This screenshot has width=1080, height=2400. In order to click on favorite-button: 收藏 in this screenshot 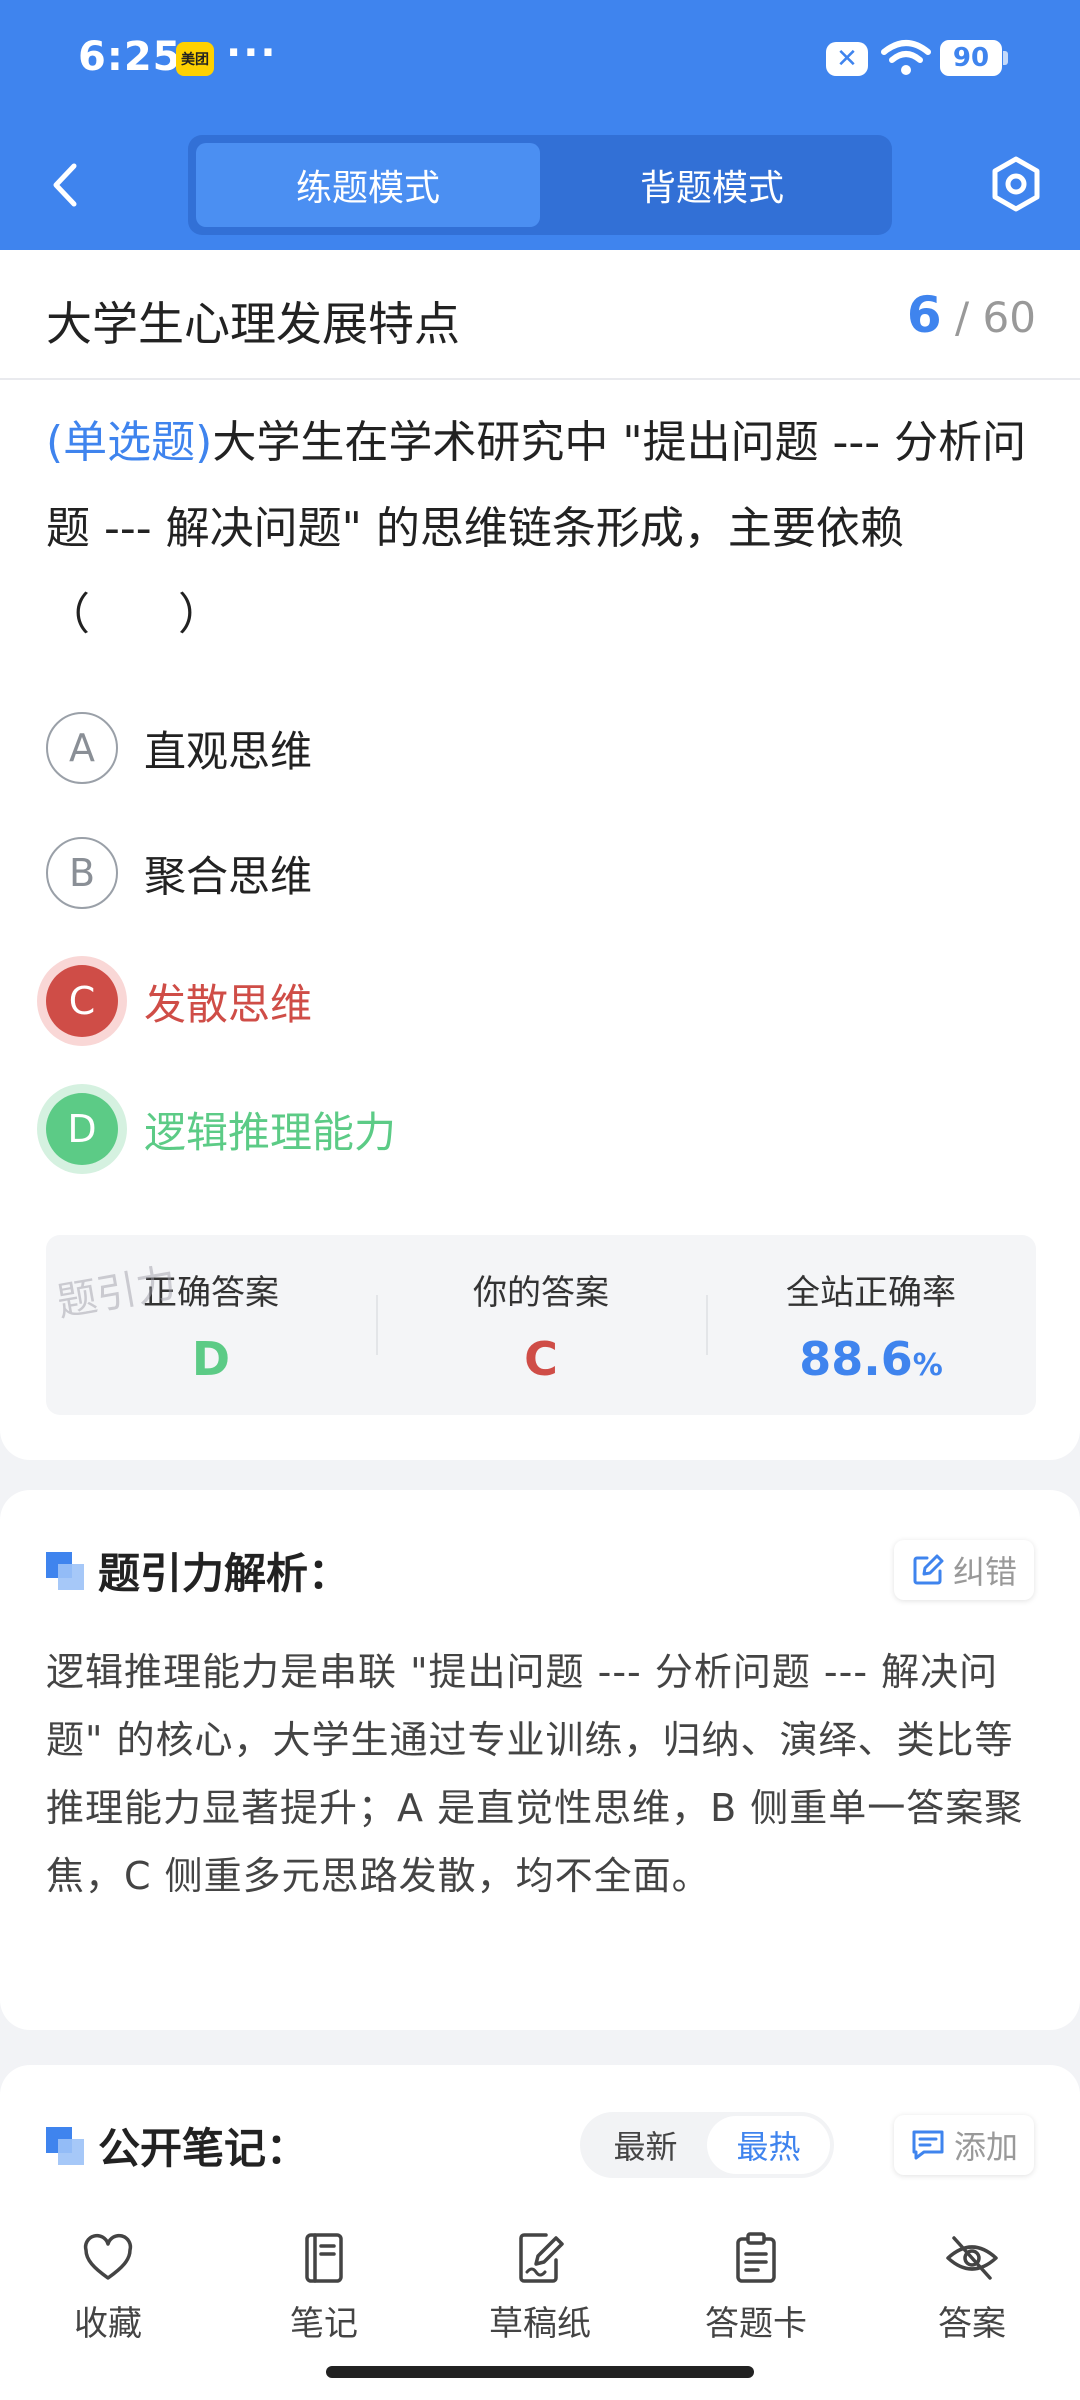, I will do `click(108, 2305)`.